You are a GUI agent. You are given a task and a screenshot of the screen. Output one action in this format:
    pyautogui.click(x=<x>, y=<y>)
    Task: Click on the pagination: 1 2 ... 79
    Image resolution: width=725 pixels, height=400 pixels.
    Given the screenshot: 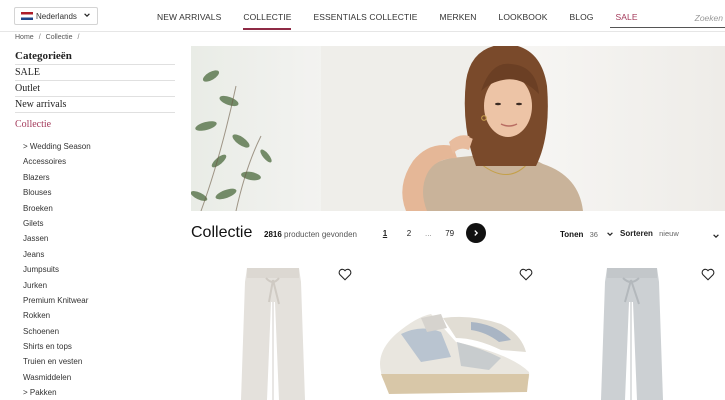 What is the action you would take?
    pyautogui.click(x=431, y=233)
    